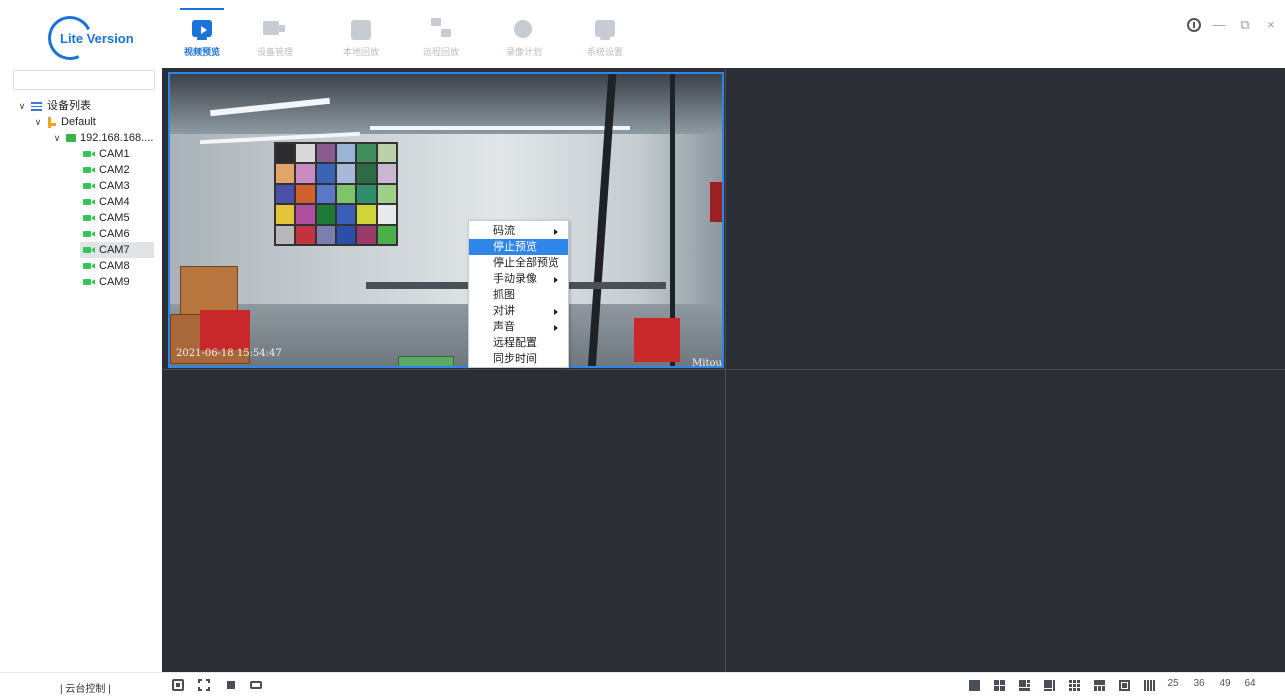 The image size is (1285, 697). Describe the element at coordinates (1250, 683) in the screenshot. I see `layout-64-button: 64` at that location.